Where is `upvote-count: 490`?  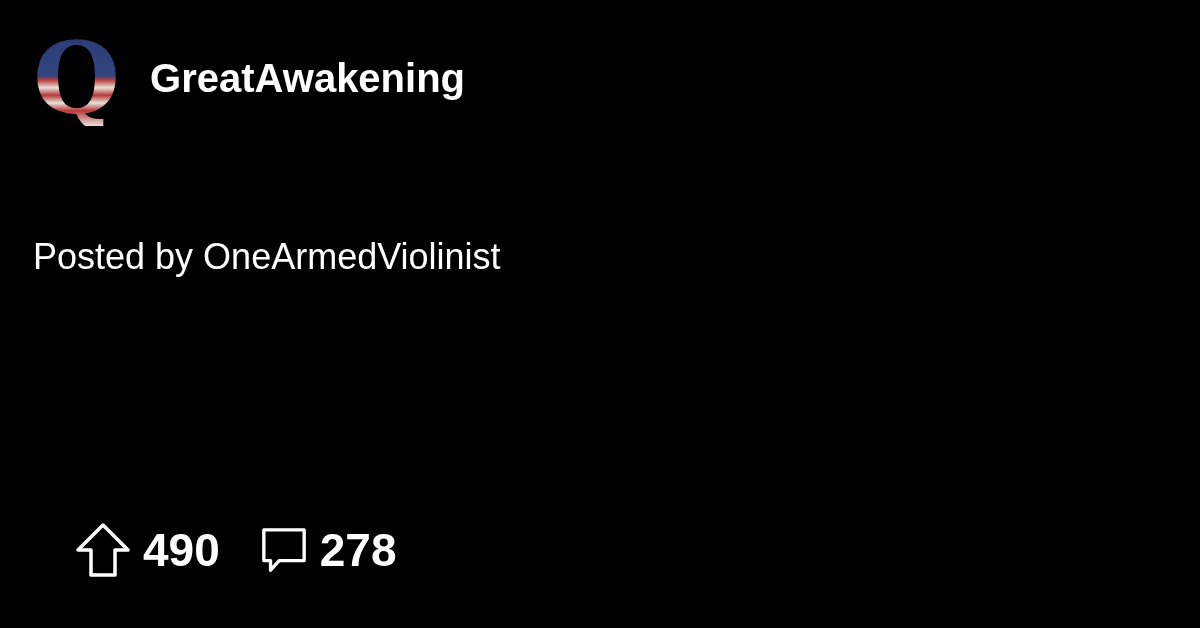 upvote-count: 490 is located at coordinates (181, 550).